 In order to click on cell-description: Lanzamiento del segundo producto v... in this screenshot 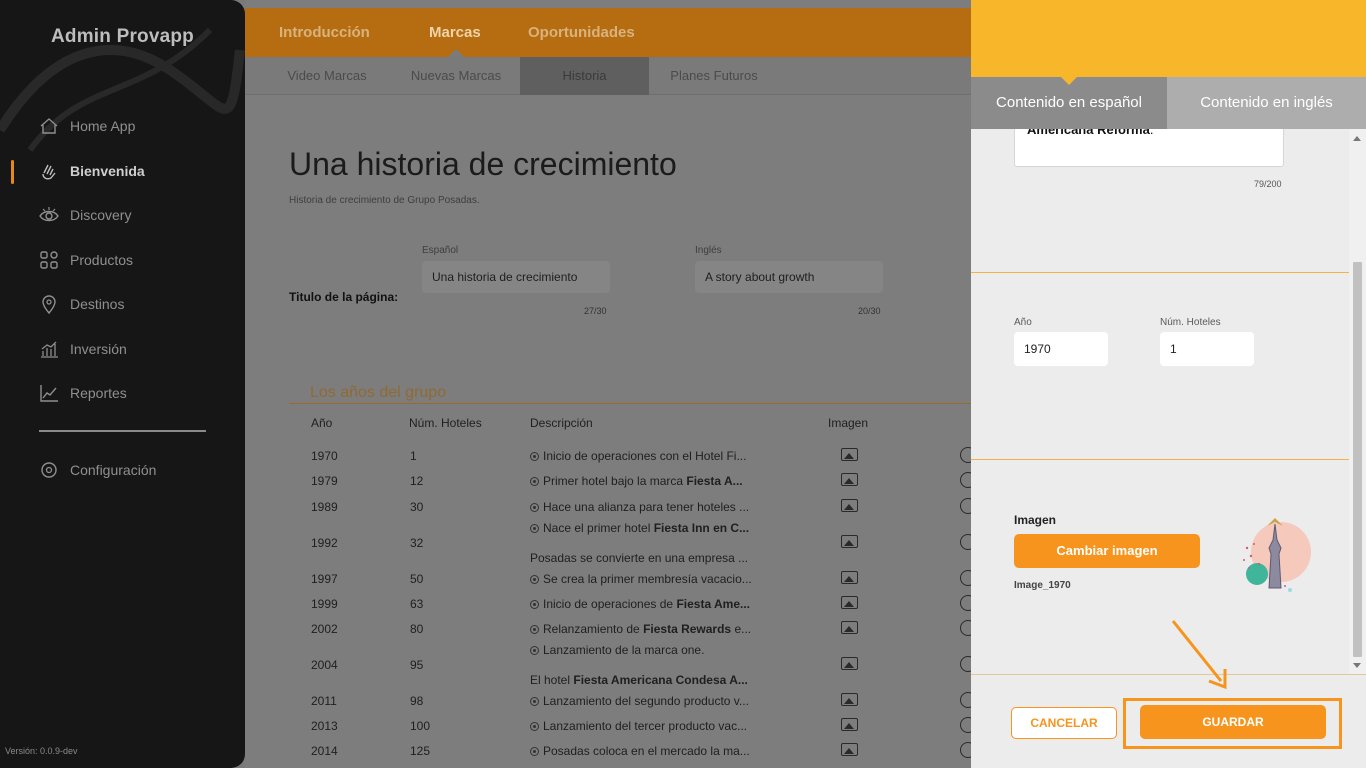, I will do `click(639, 701)`.